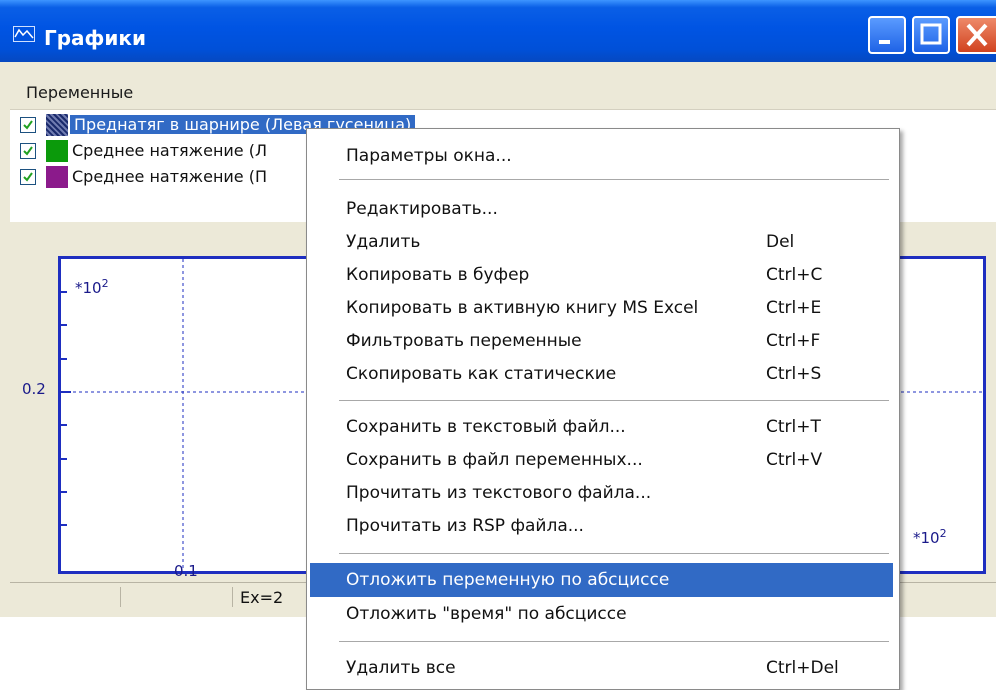 This screenshot has height=690, width=996. I want to click on menu-item-label: Удалить, so click(383, 242).